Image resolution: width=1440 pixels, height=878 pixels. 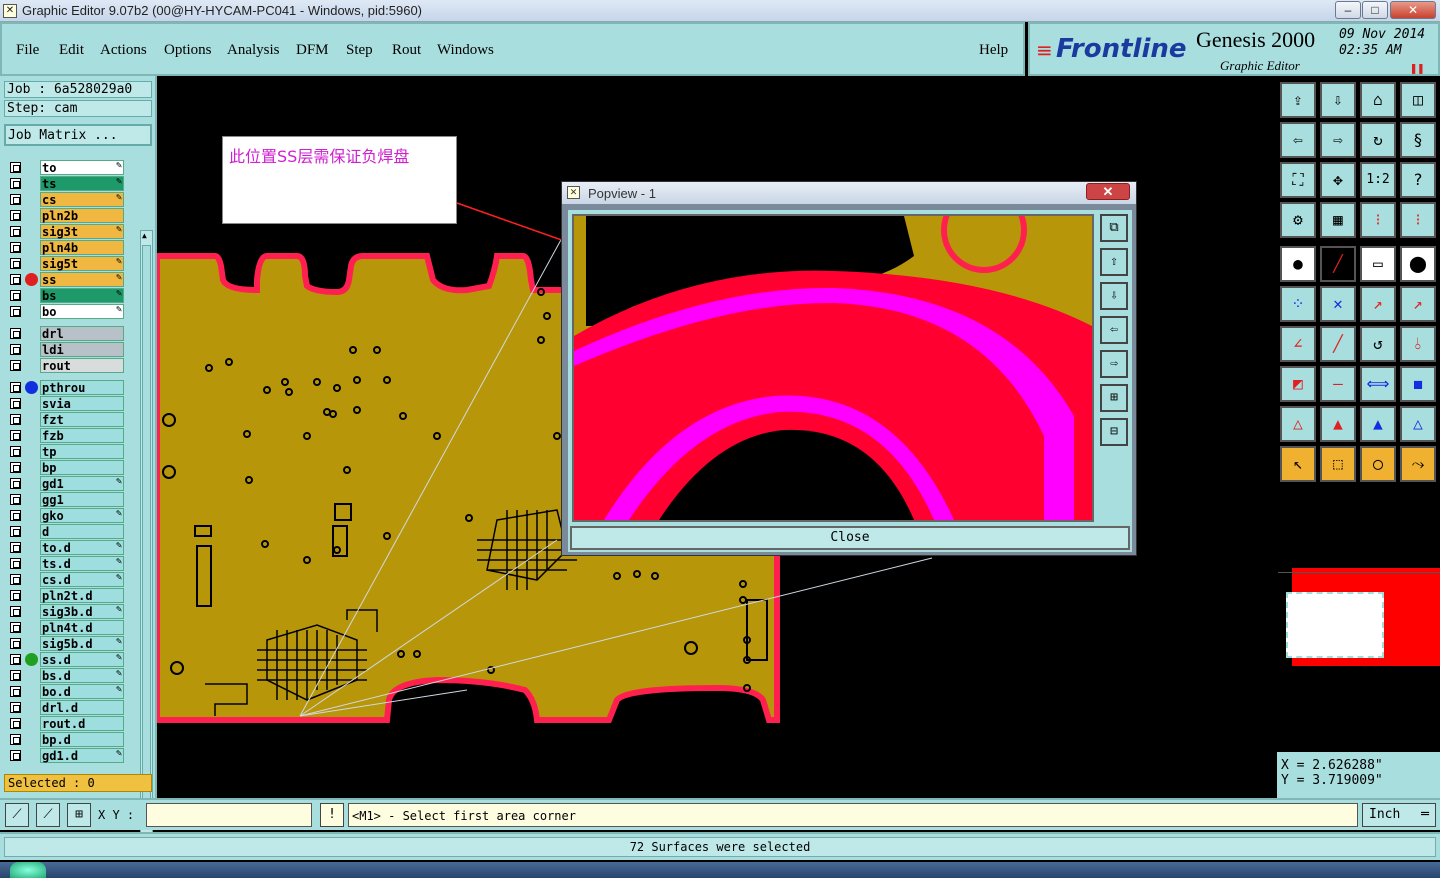 I want to click on layer-row: pln2b, so click(x=65, y=215).